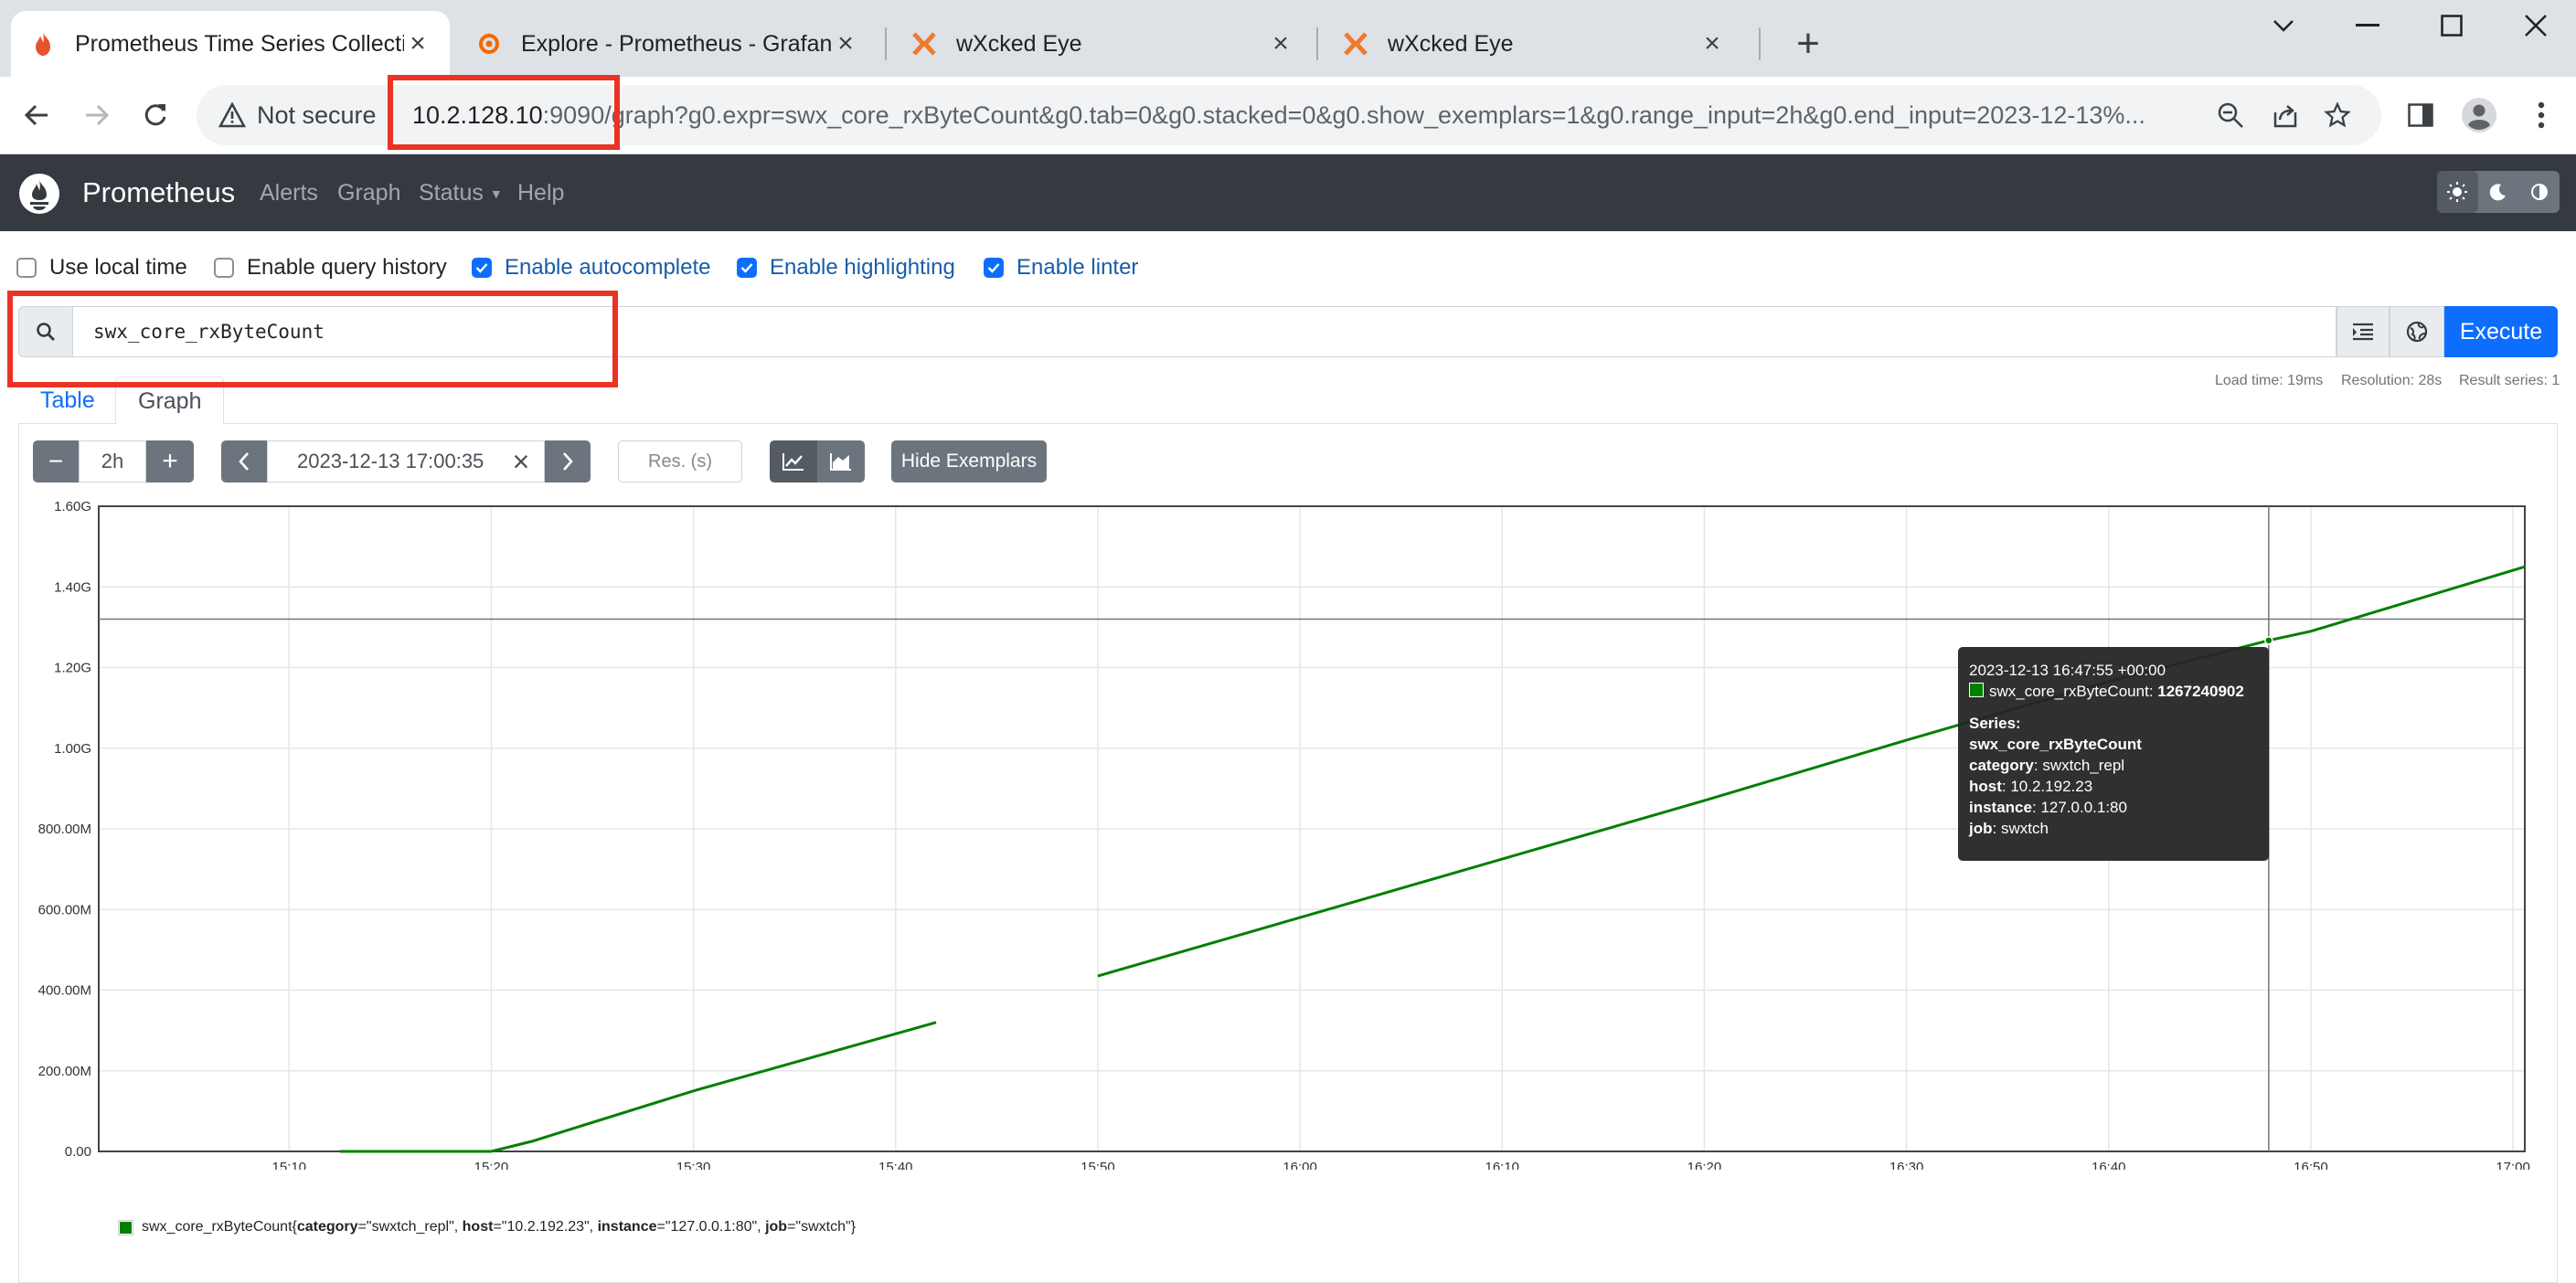 Image resolution: width=2576 pixels, height=1283 pixels. Describe the element at coordinates (2048, 807) in the screenshot. I see `tooltip-label-instance: instance: 127.0.0.1:80` at that location.